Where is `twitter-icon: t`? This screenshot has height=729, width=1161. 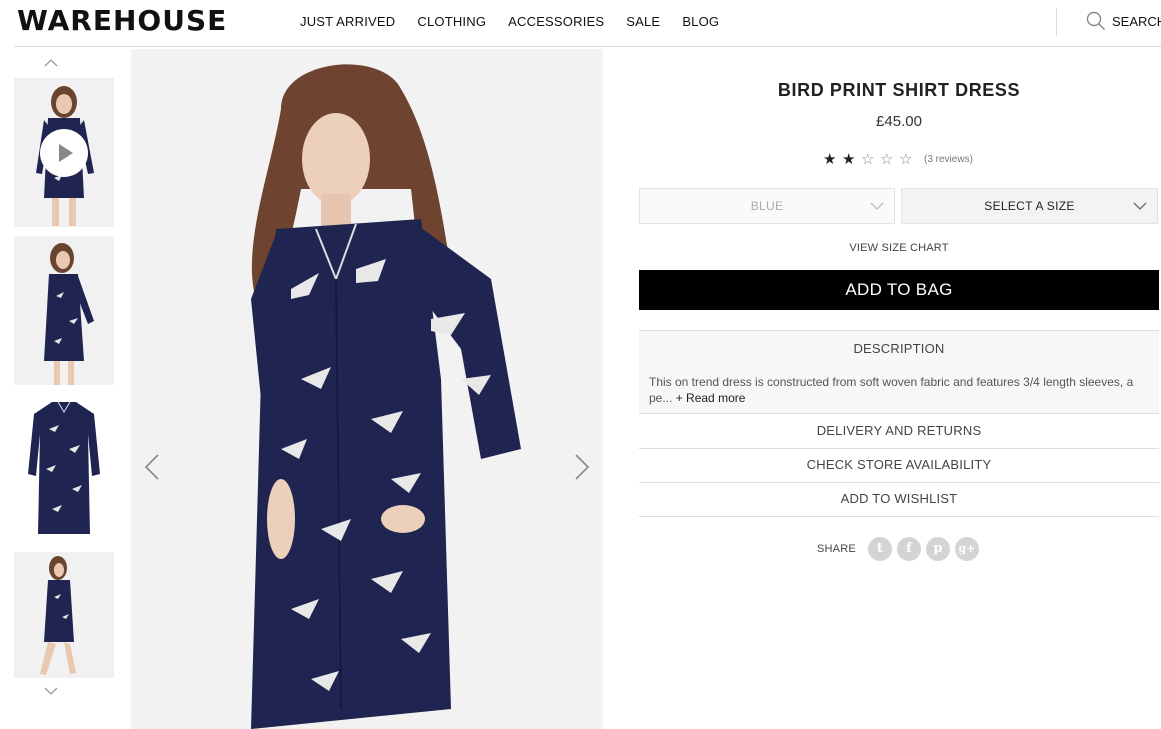
twitter-icon: t is located at coordinates (879, 549).